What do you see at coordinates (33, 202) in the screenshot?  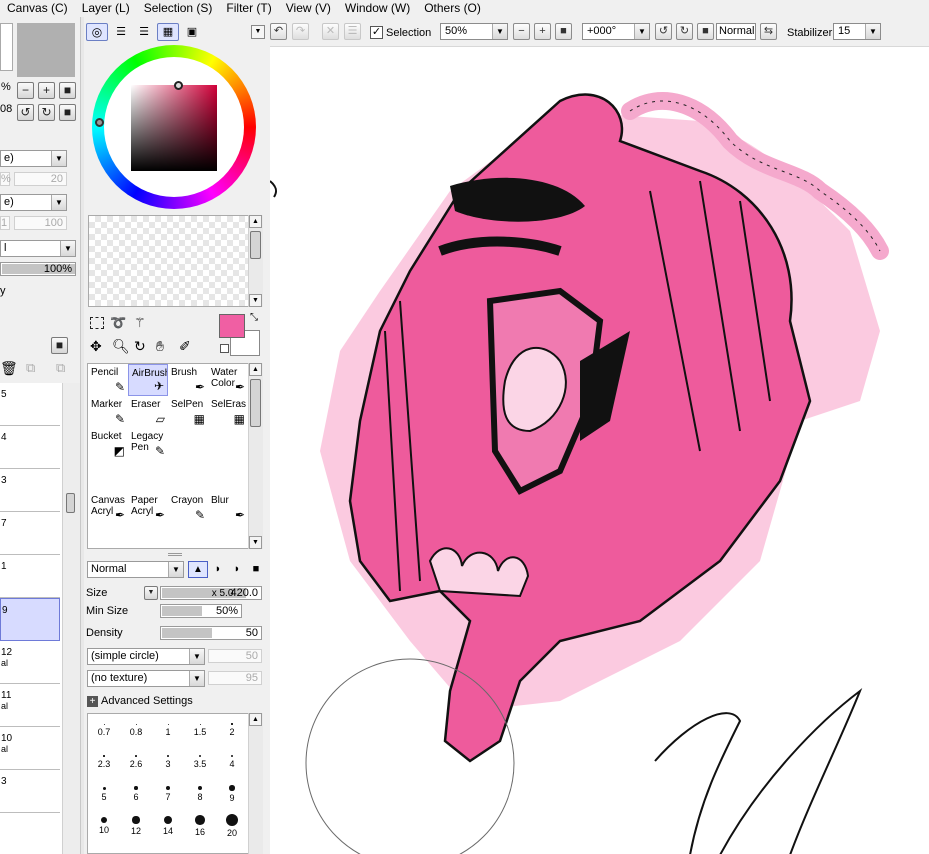 I see `blend-dropdown-b: e) ▼` at bounding box center [33, 202].